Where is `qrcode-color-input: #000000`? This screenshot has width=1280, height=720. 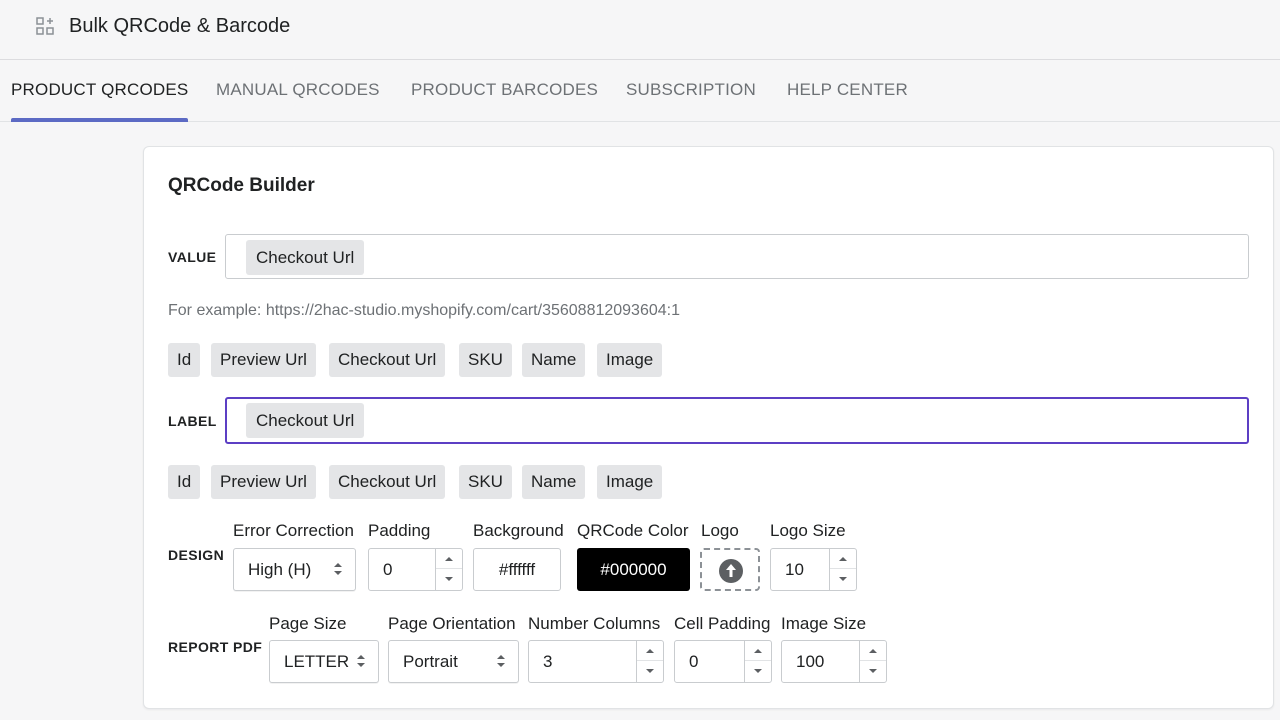 qrcode-color-input: #000000 is located at coordinates (633, 569).